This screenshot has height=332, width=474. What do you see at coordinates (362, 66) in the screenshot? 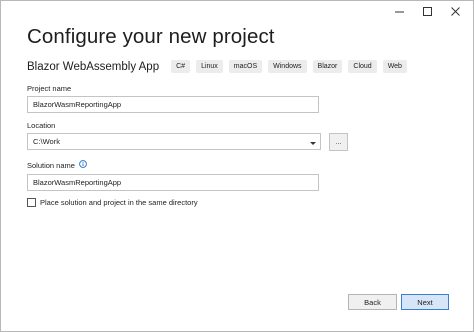
I see `tag-cloud: Cloud` at bounding box center [362, 66].